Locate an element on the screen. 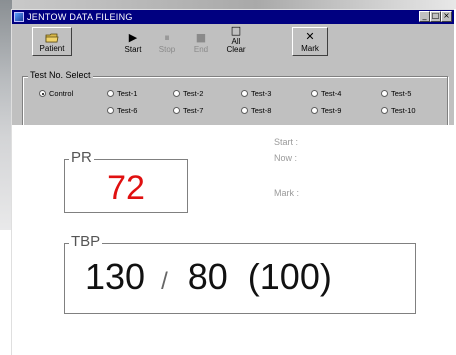 The width and height of the screenshot is (456, 355). radio-label: Test-6 is located at coordinates (127, 110).